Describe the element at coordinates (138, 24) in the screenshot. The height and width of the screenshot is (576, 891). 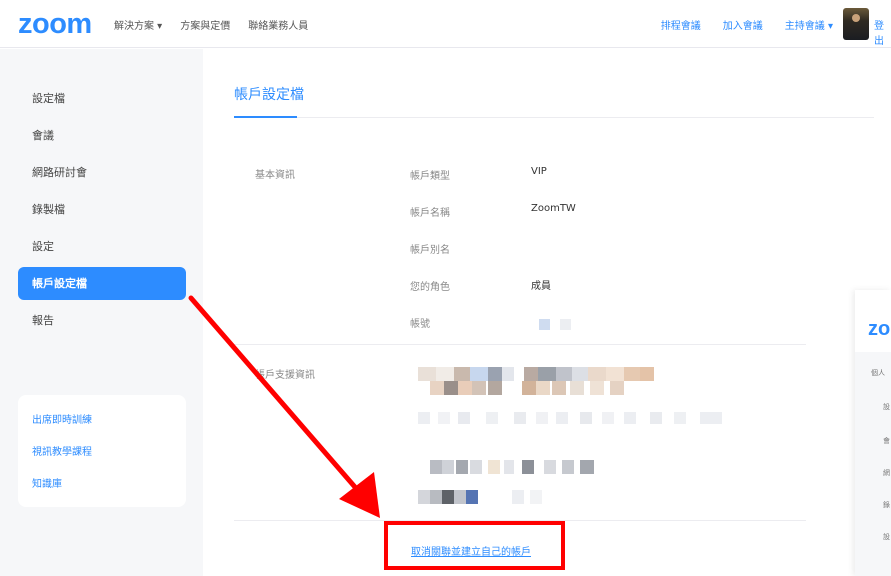
I see `nav-solutions-menu: 解決方案 ▾` at that location.